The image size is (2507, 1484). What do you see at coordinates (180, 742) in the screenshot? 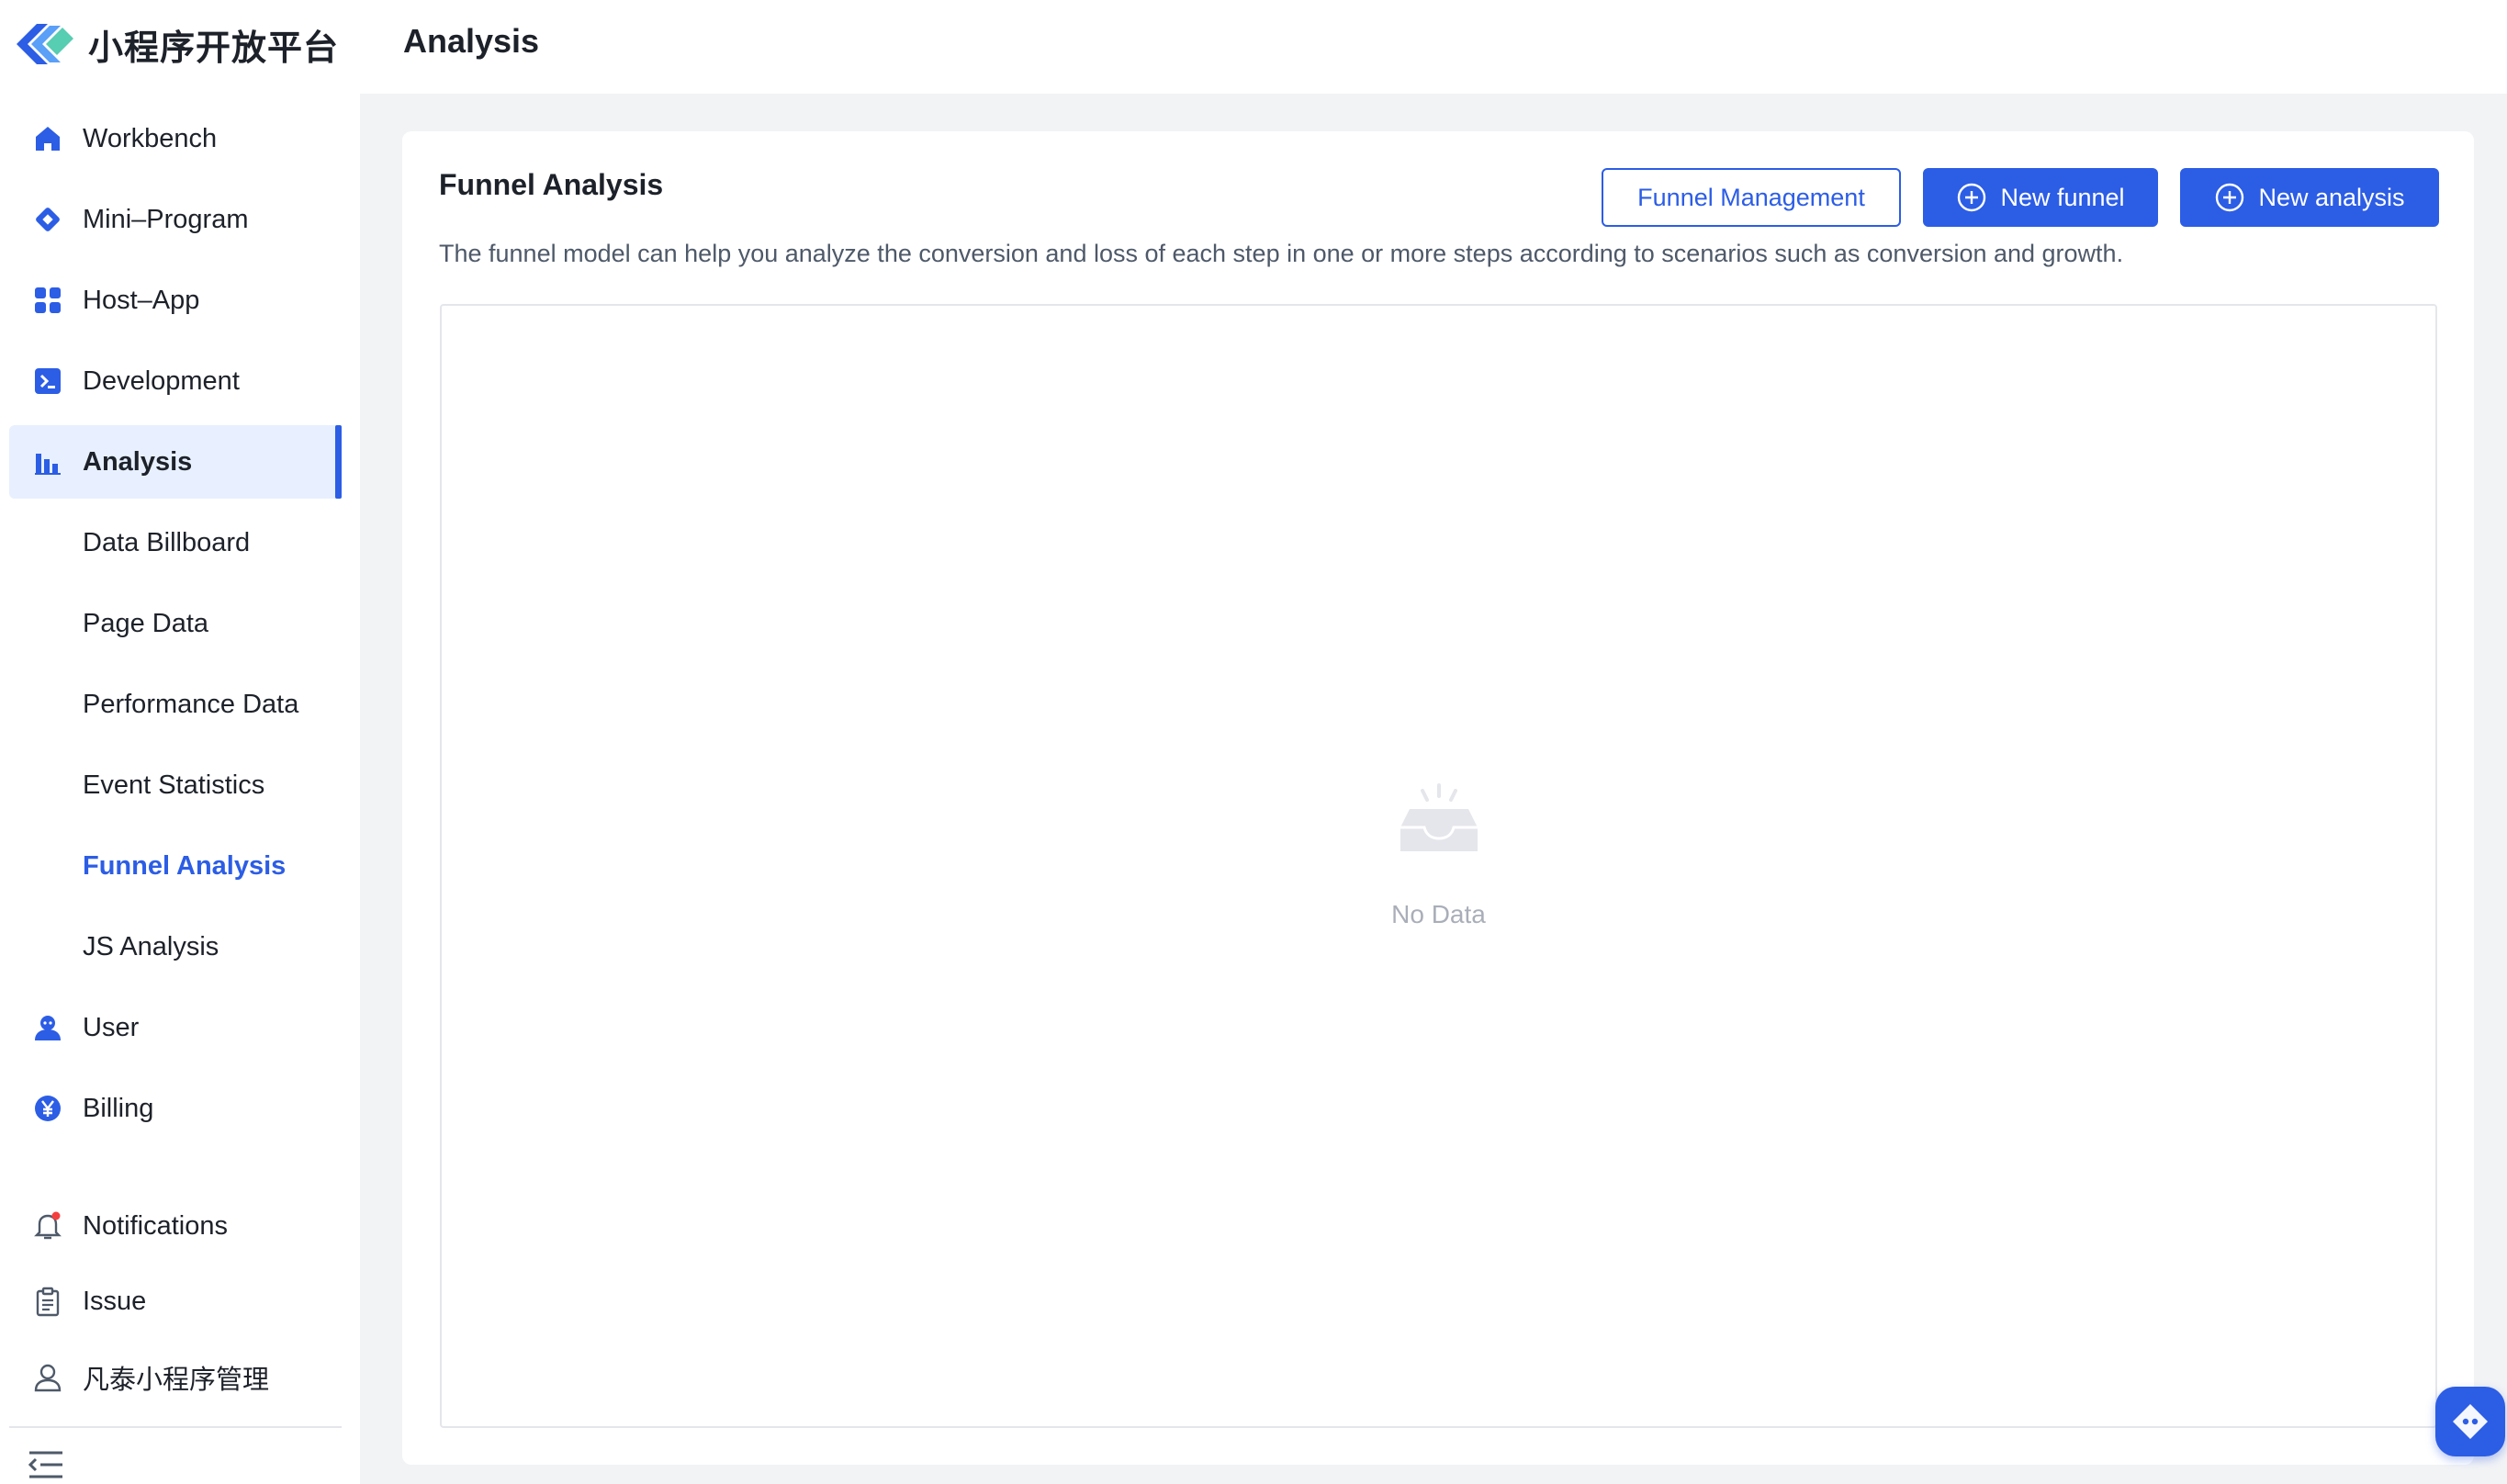
I see `sidebar: 小程序开放平台 Workbench Mini–Program Host–App` at bounding box center [180, 742].